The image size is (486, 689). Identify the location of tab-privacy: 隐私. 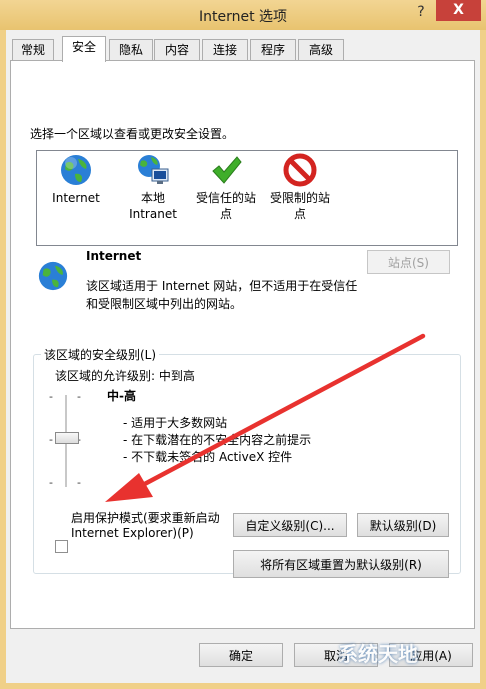
(131, 49).